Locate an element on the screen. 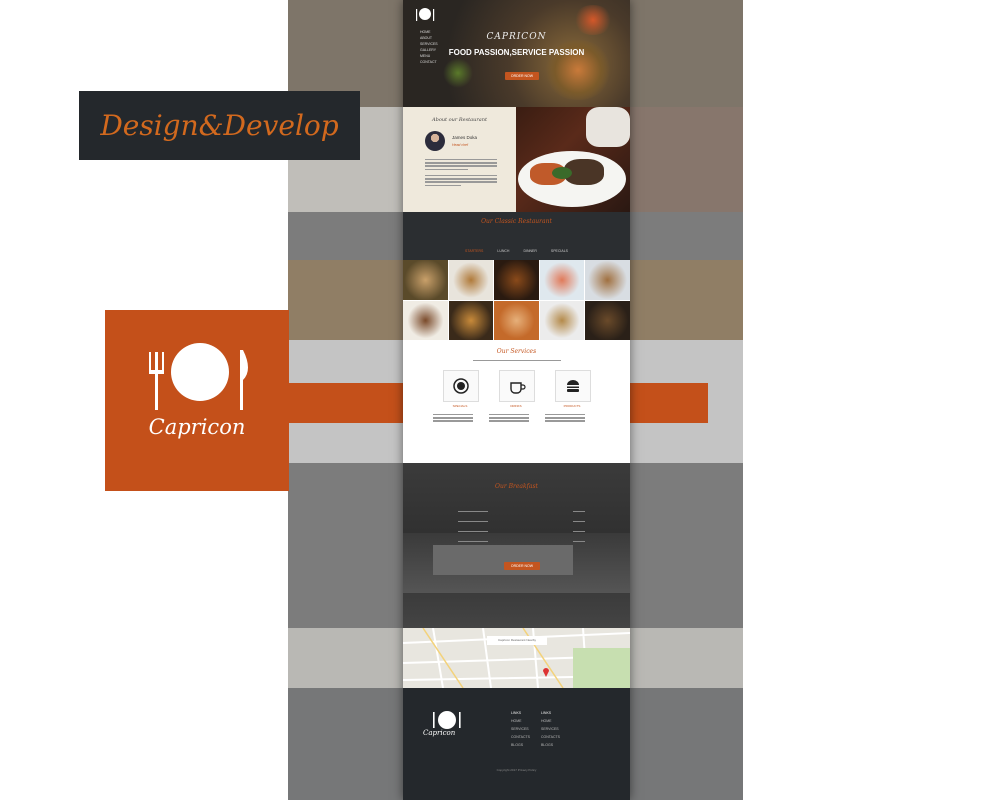  menu-tab: DINNER is located at coordinates (529, 251).